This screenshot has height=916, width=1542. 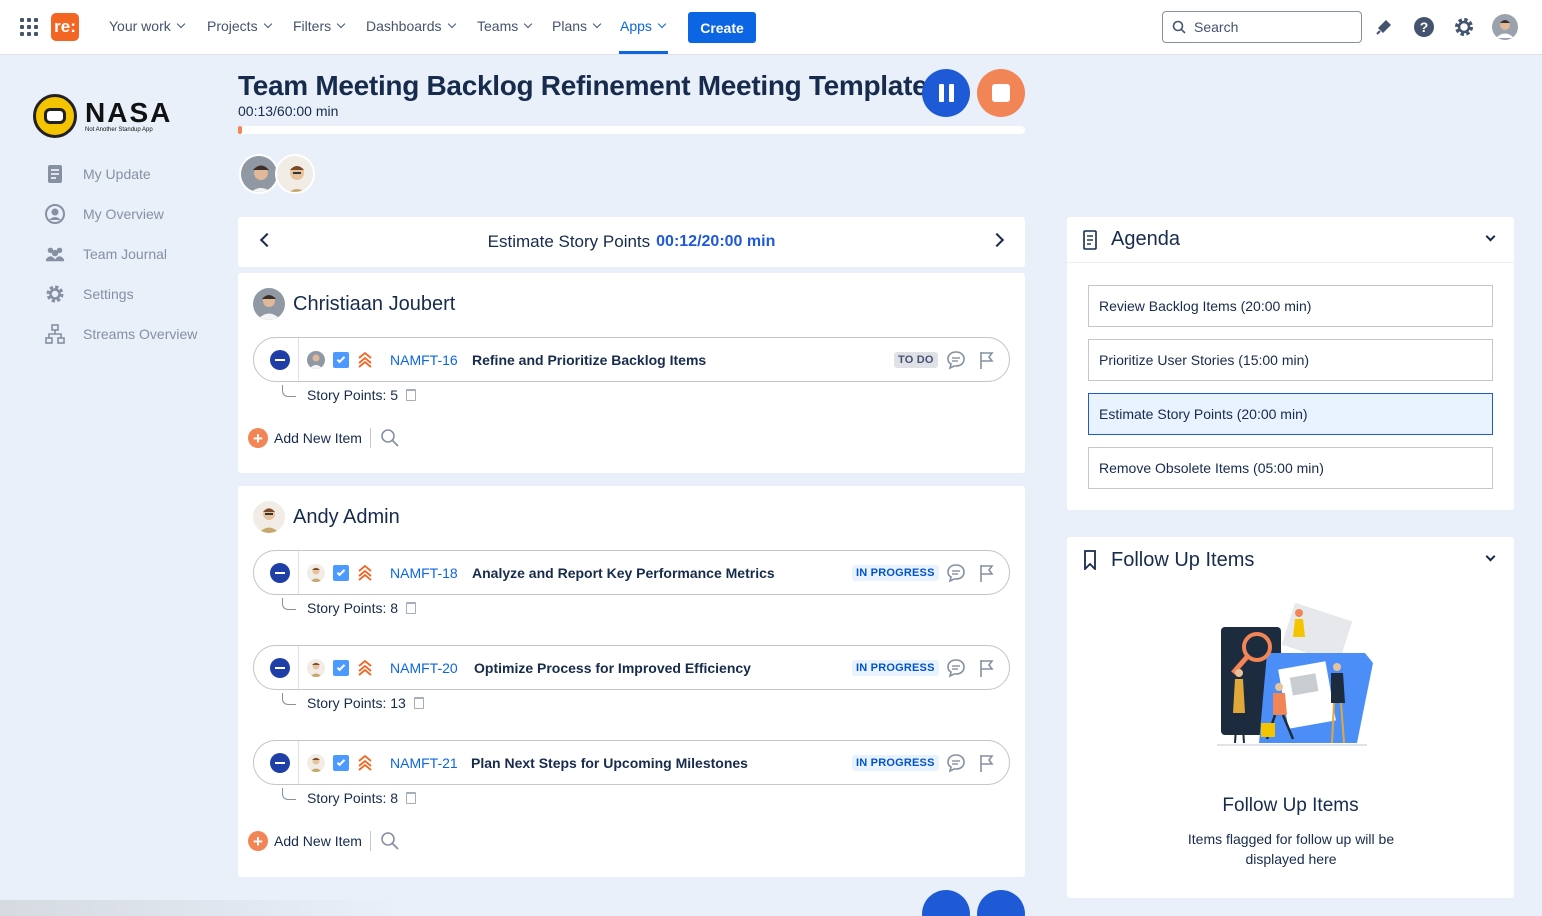 I want to click on sidebar-item-my-overview: My Overview, so click(x=104, y=214).